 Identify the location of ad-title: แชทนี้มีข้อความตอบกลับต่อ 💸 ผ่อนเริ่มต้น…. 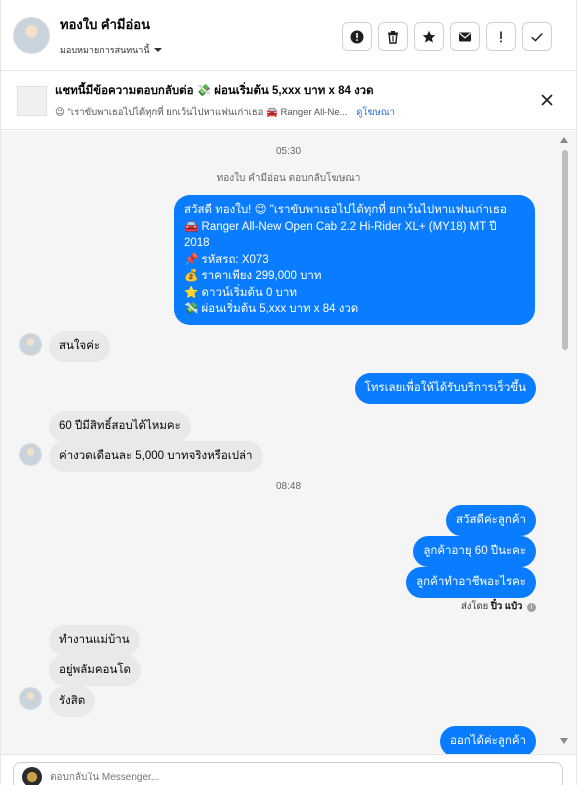
(214, 90).